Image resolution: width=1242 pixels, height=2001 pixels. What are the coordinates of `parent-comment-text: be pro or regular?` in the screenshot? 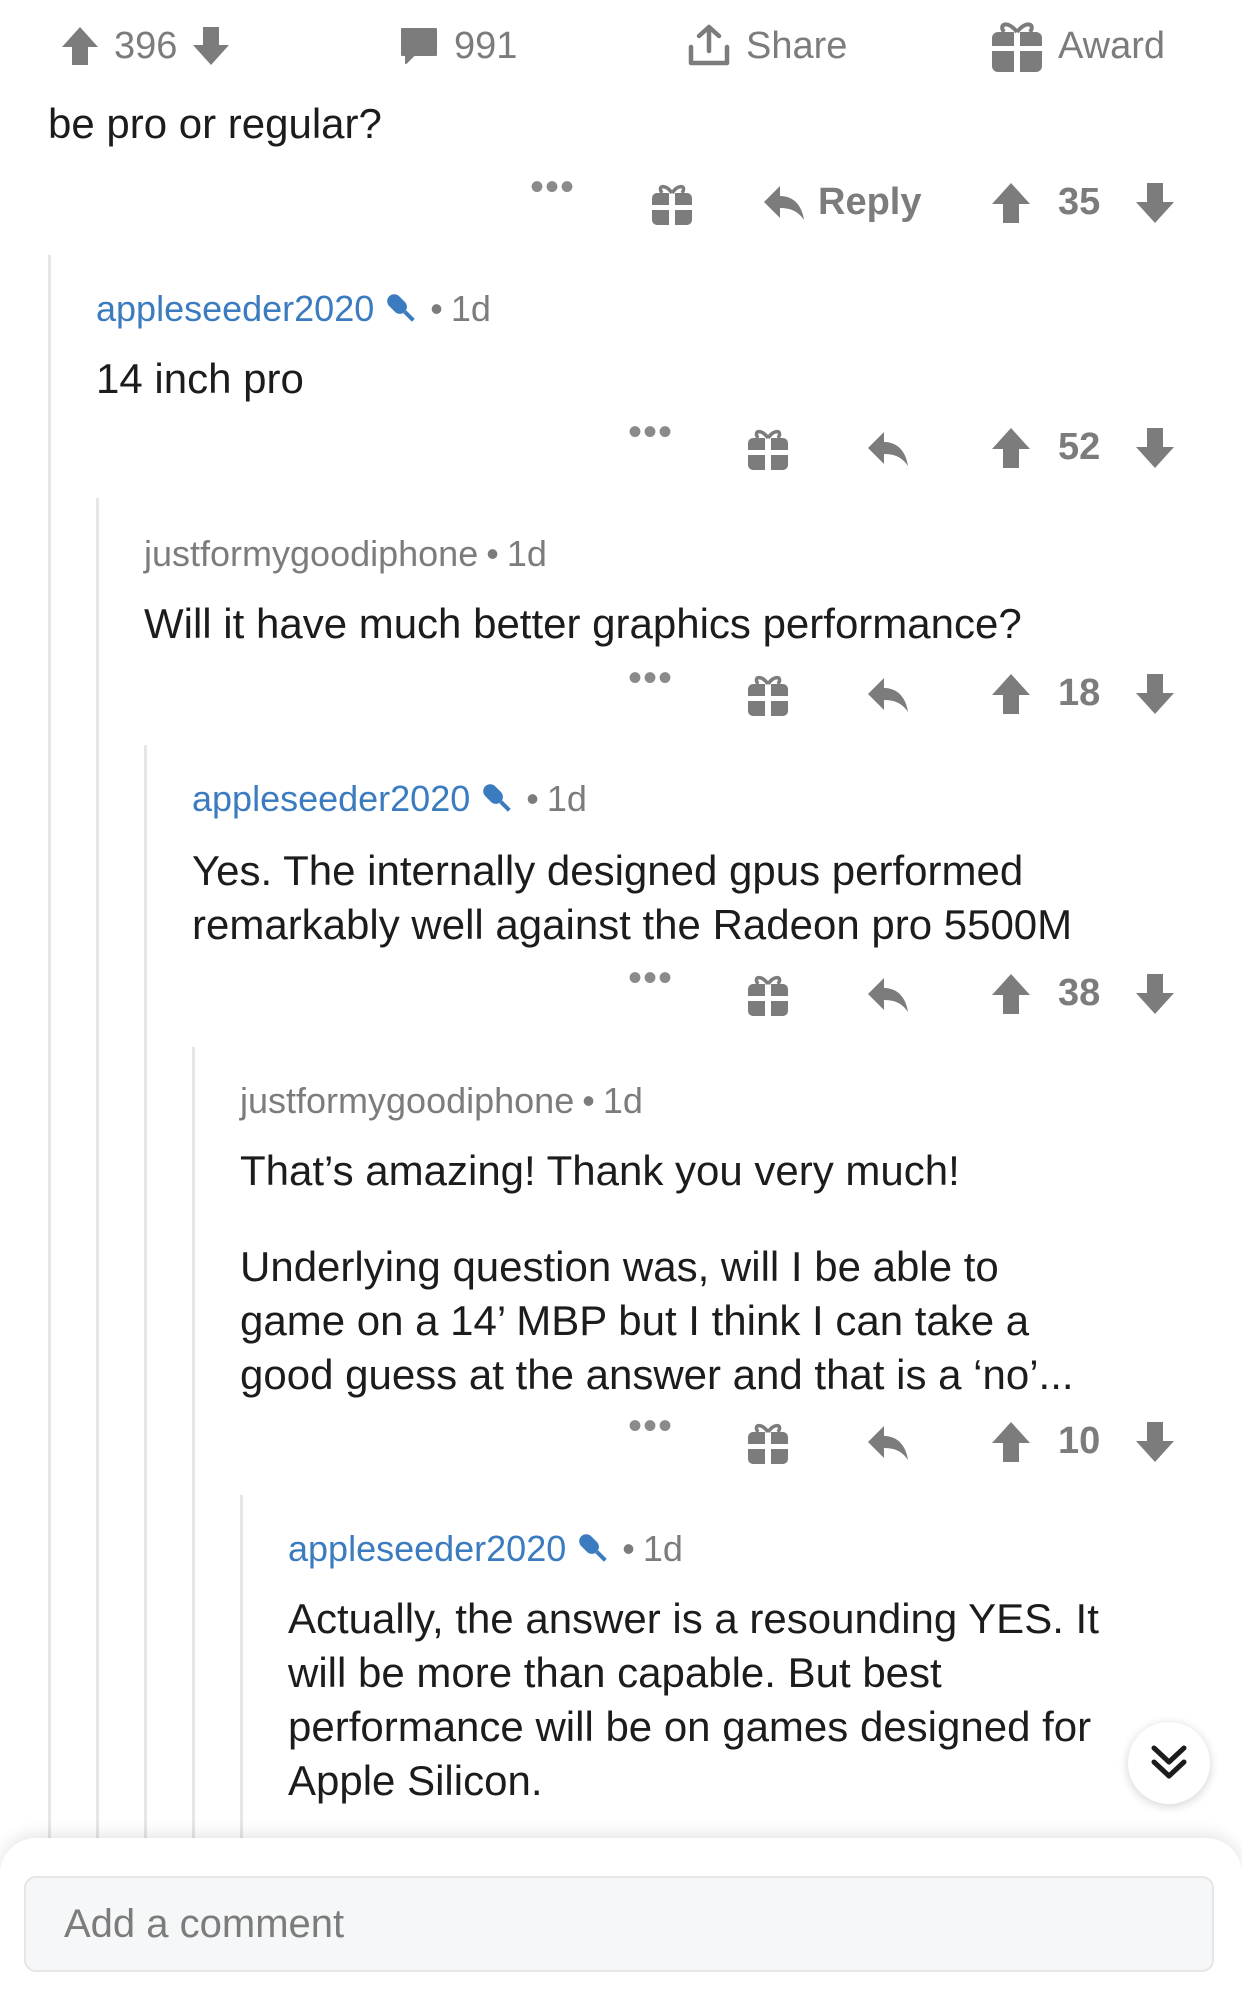 It's located at (215, 123).